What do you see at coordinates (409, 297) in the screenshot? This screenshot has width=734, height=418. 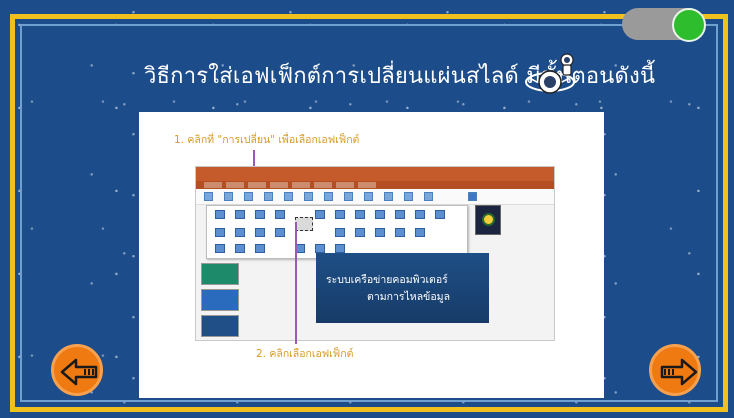 I see `slide-preview-line-2: ตามการไหลข้อมูล` at bounding box center [409, 297].